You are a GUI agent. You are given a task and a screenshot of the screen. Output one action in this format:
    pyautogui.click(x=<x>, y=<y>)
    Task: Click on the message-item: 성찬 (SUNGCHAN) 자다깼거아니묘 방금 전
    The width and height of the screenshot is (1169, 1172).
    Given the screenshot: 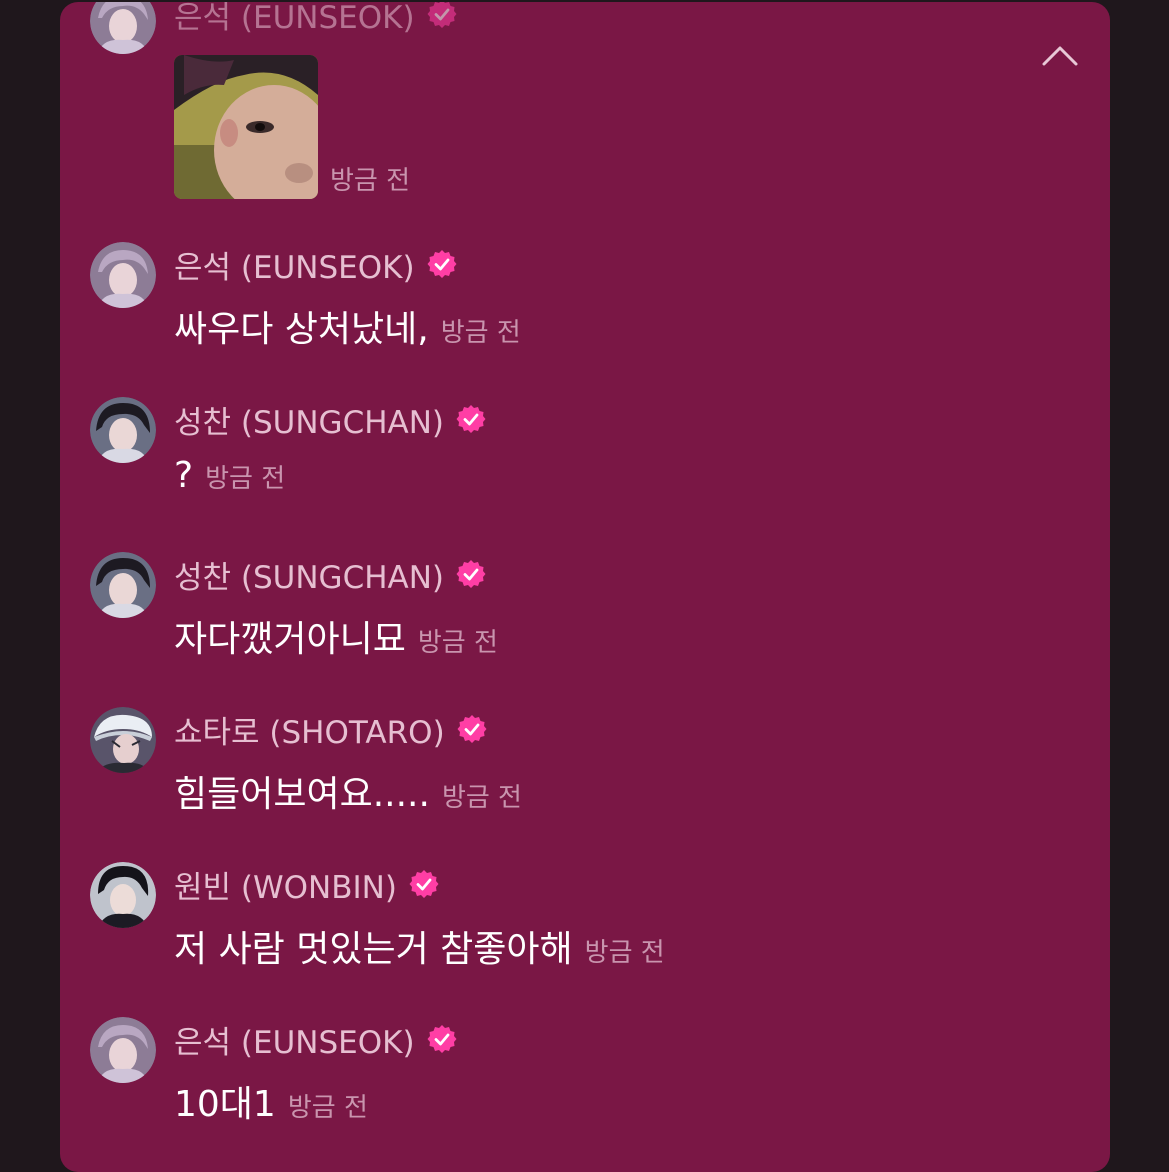 What is the action you would take?
    pyautogui.click(x=585, y=627)
    